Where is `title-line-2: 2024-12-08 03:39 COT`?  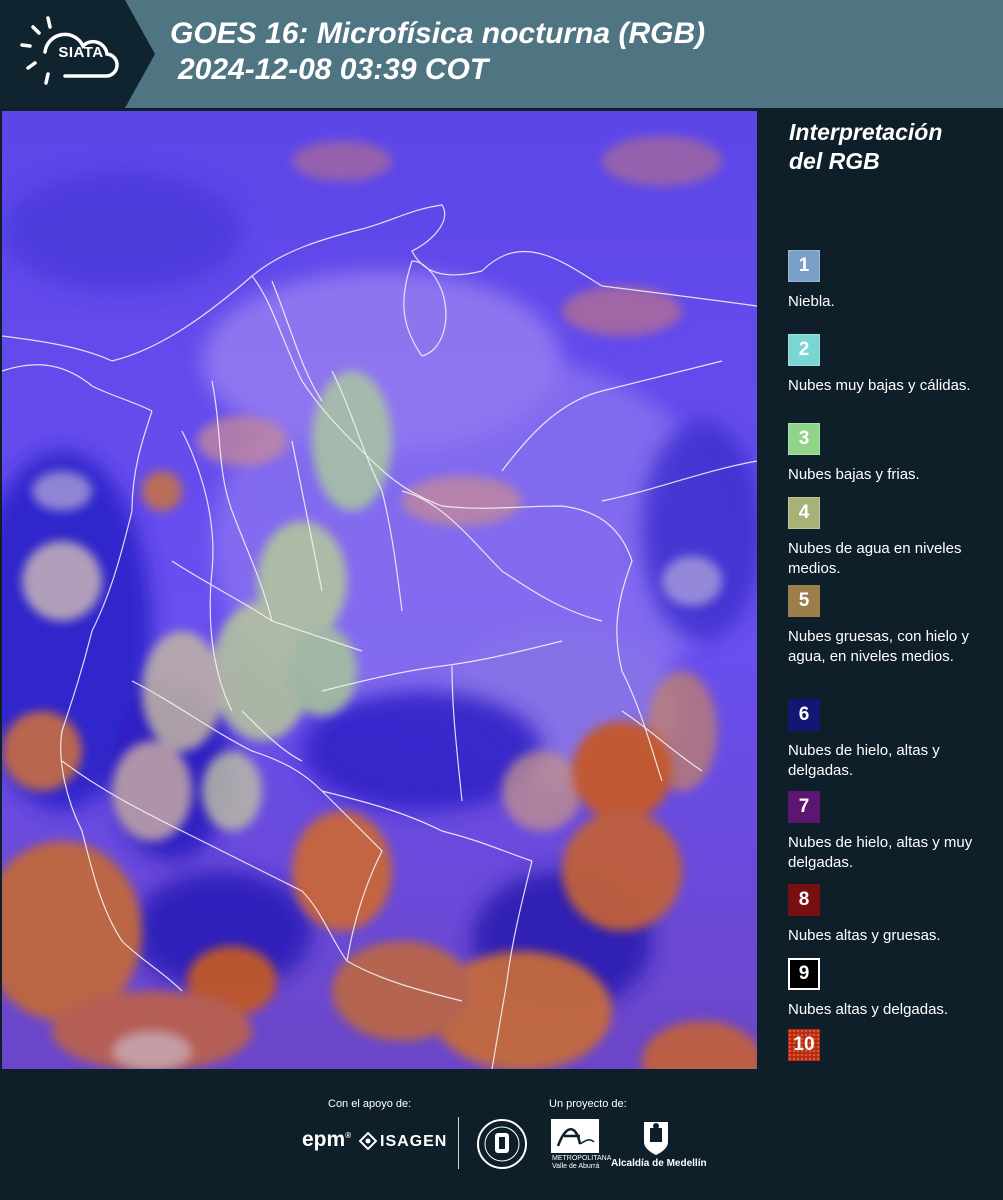 title-line-2: 2024-12-08 03:39 COT is located at coordinates (333, 69).